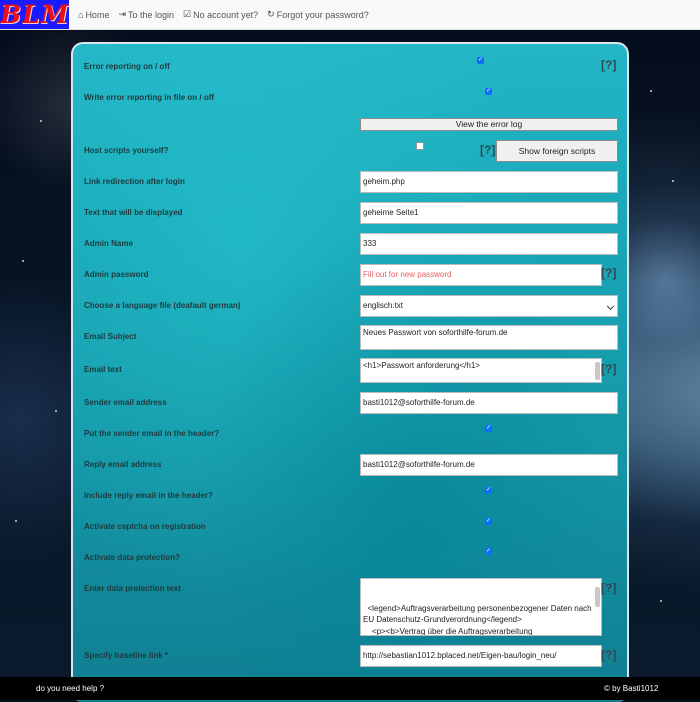 Image resolution: width=700 pixels, height=702 pixels. I want to click on captcha-label: Activate captcha on registration, so click(145, 526).